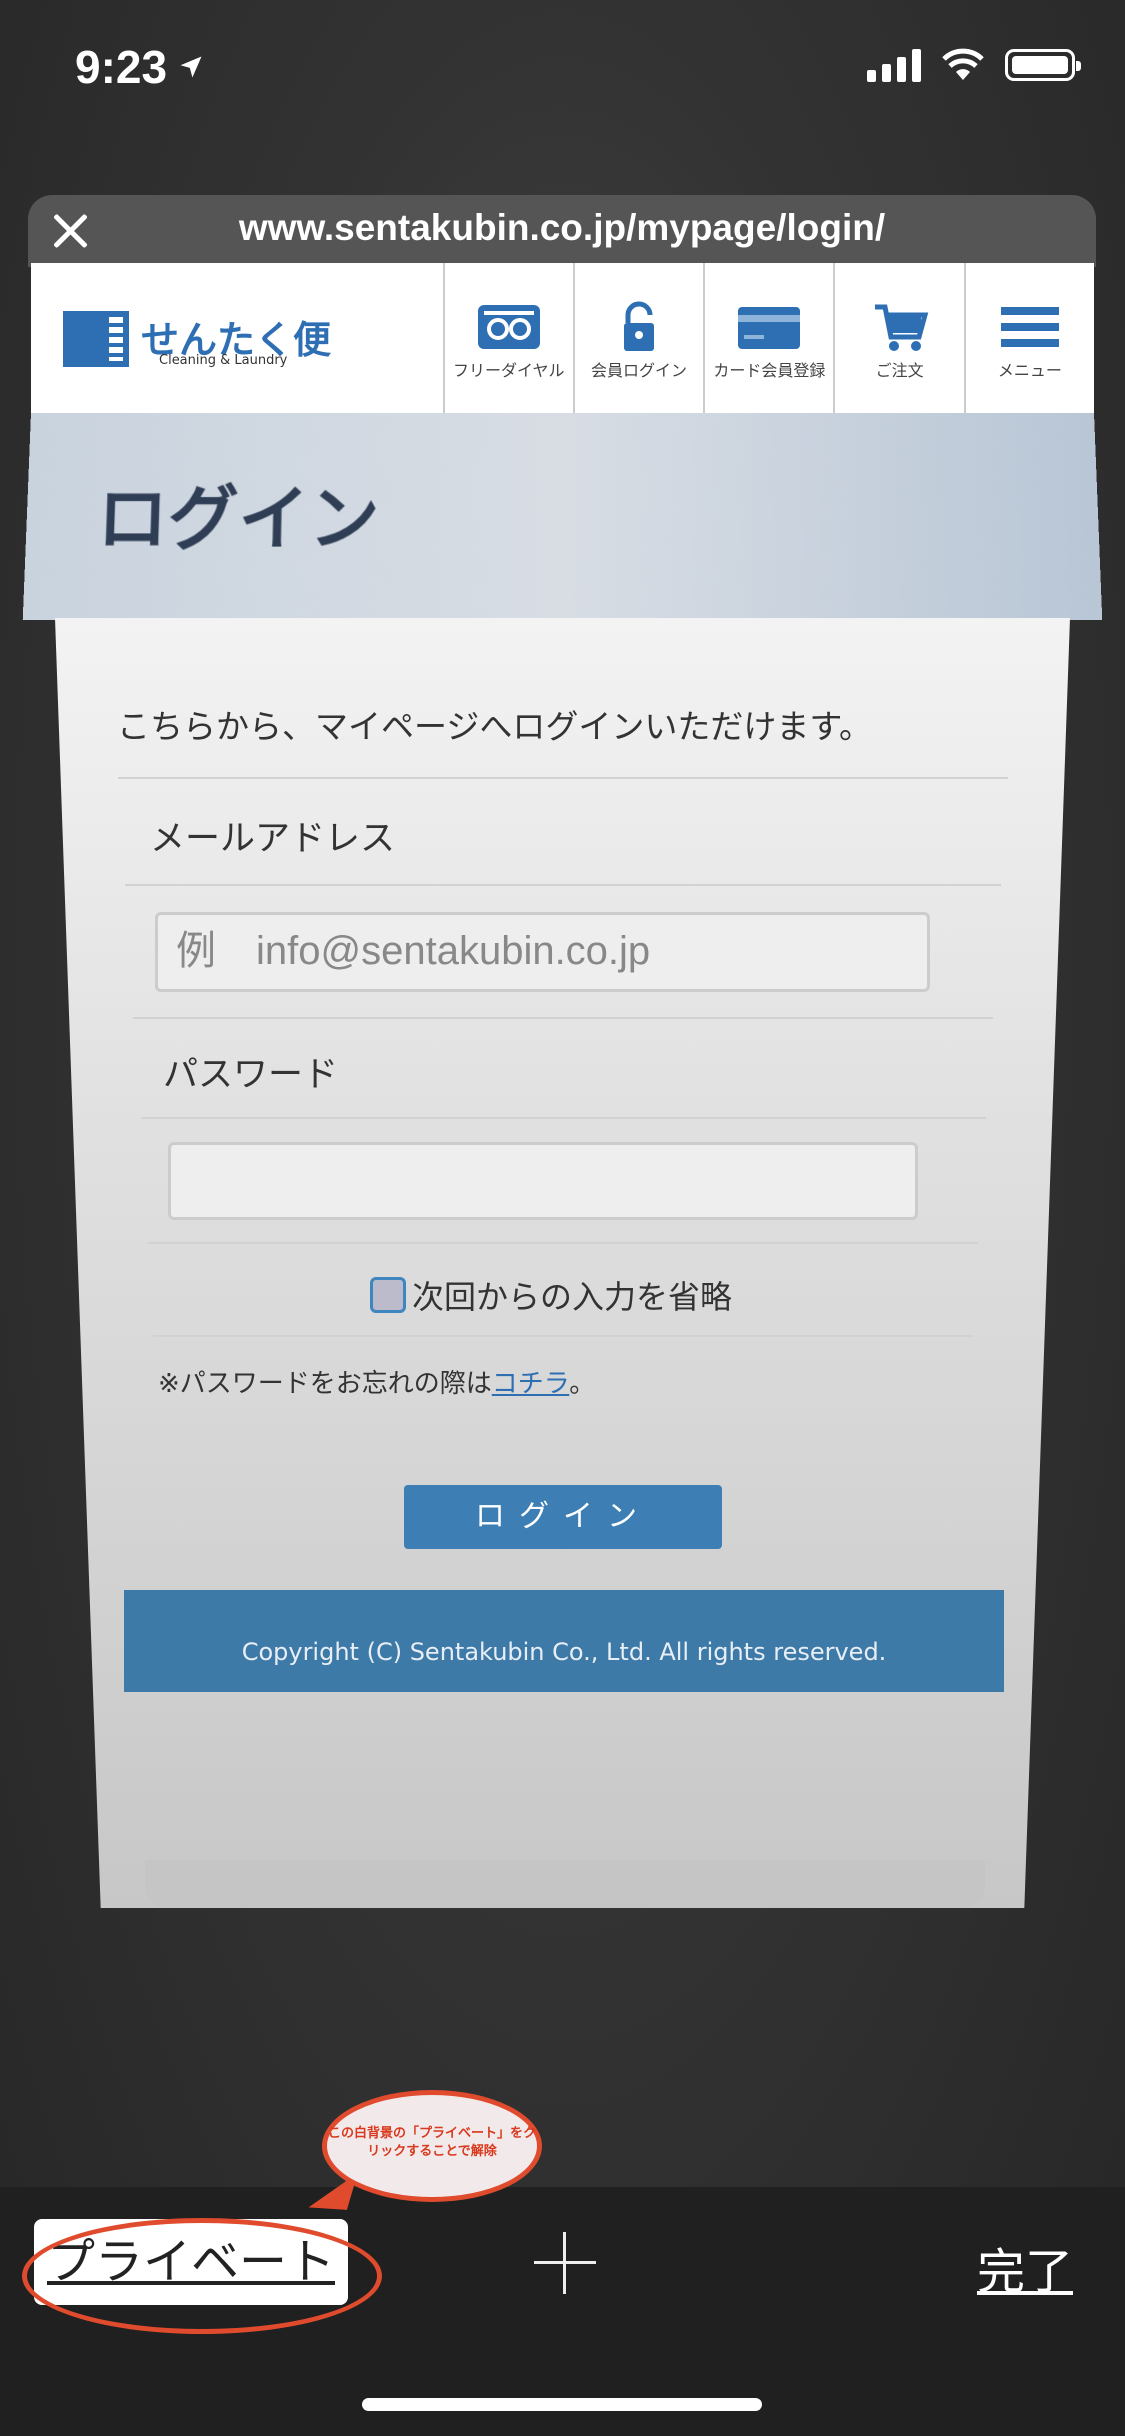 The image size is (1125, 2436). Describe the element at coordinates (562, 70) in the screenshot. I see `status-bar: 9:23` at that location.